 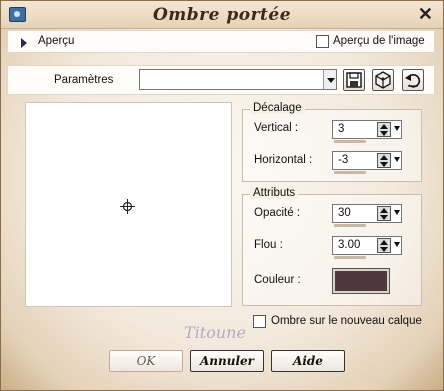 I want to click on save-icon, so click(x=354, y=80).